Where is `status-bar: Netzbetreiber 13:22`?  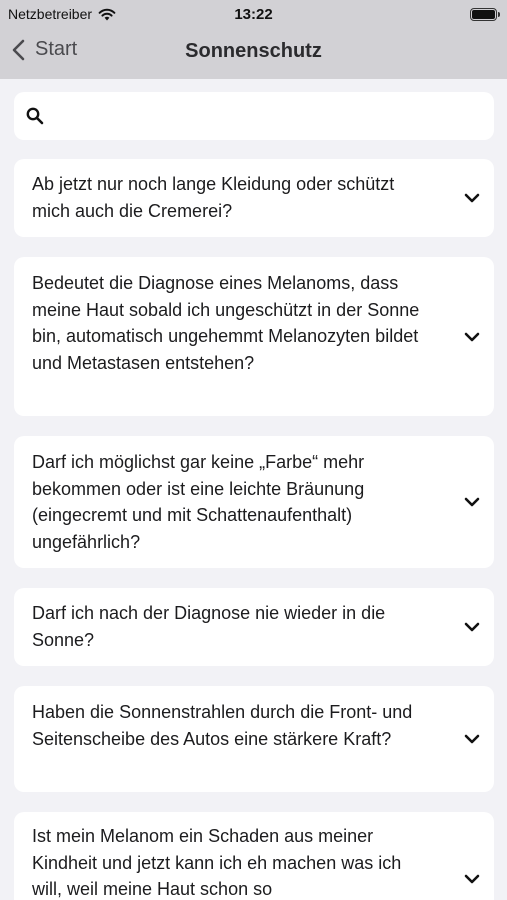
status-bar: Netzbetreiber 13:22 is located at coordinates (253, 14).